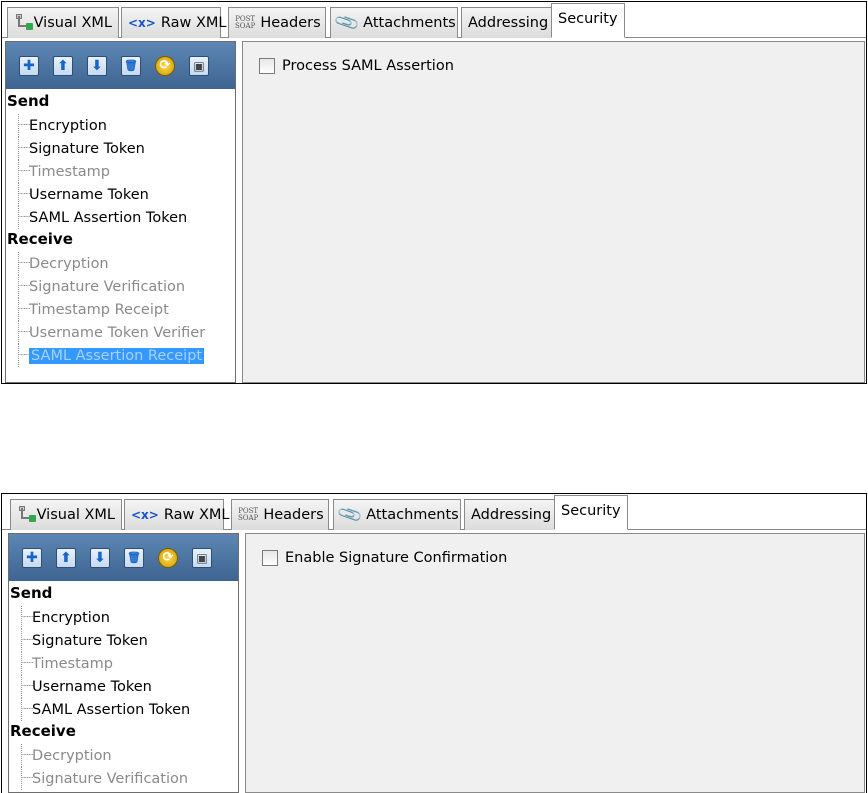  Describe the element at coordinates (396, 558) in the screenshot. I see `checkbox-label: Enable Signature Confirmation` at that location.